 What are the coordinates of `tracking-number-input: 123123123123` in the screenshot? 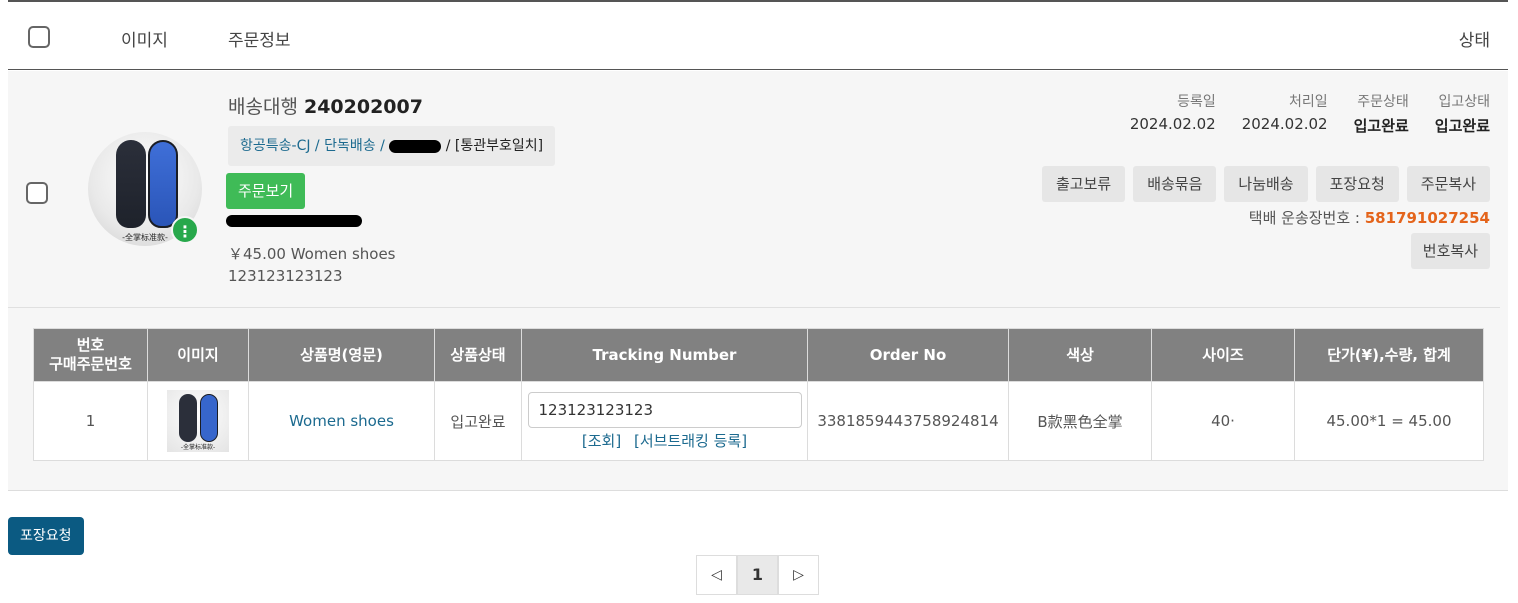 It's located at (664, 409).